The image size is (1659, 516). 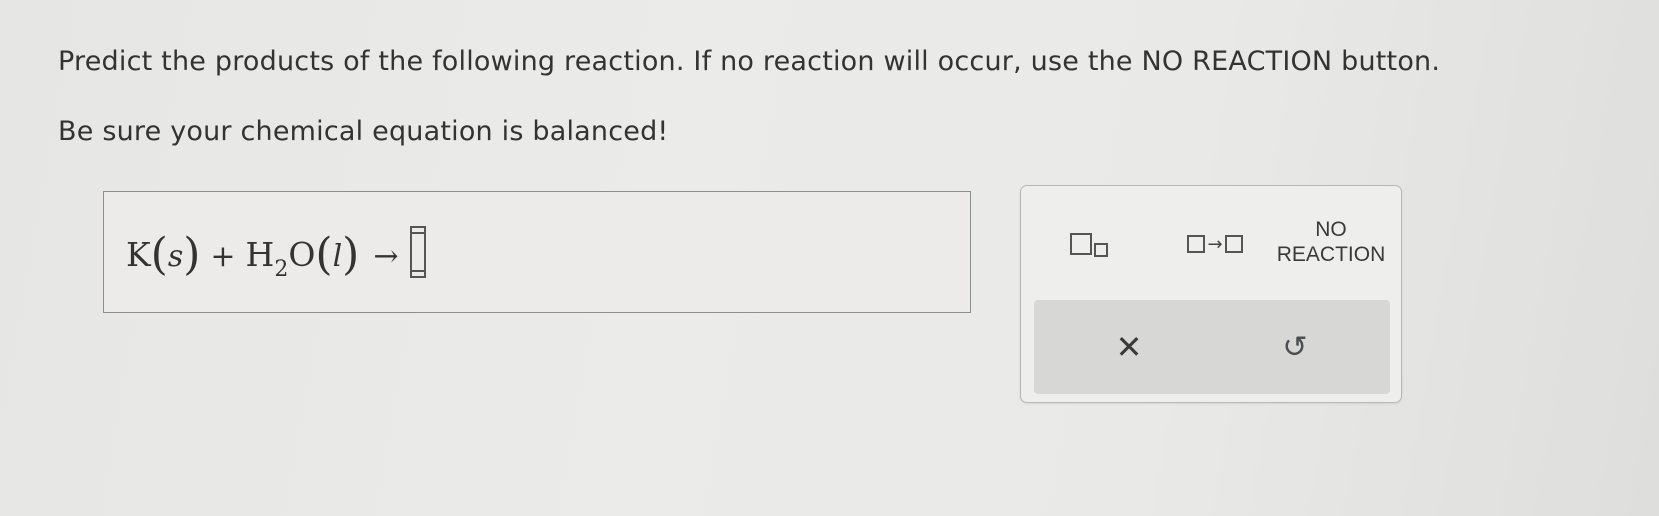 What do you see at coordinates (223, 256) in the screenshot?
I see `plus-sign: +` at bounding box center [223, 256].